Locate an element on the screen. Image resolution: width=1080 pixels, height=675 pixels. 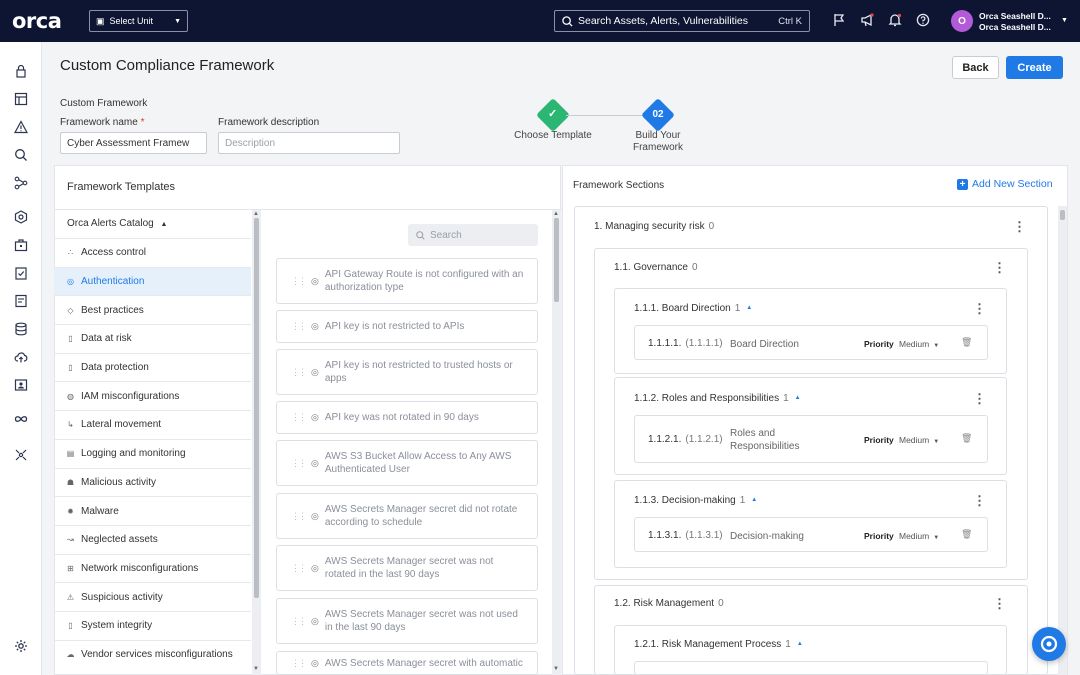
unit-select: ▣ Select Unit ▼ is located at coordinates (138, 21).